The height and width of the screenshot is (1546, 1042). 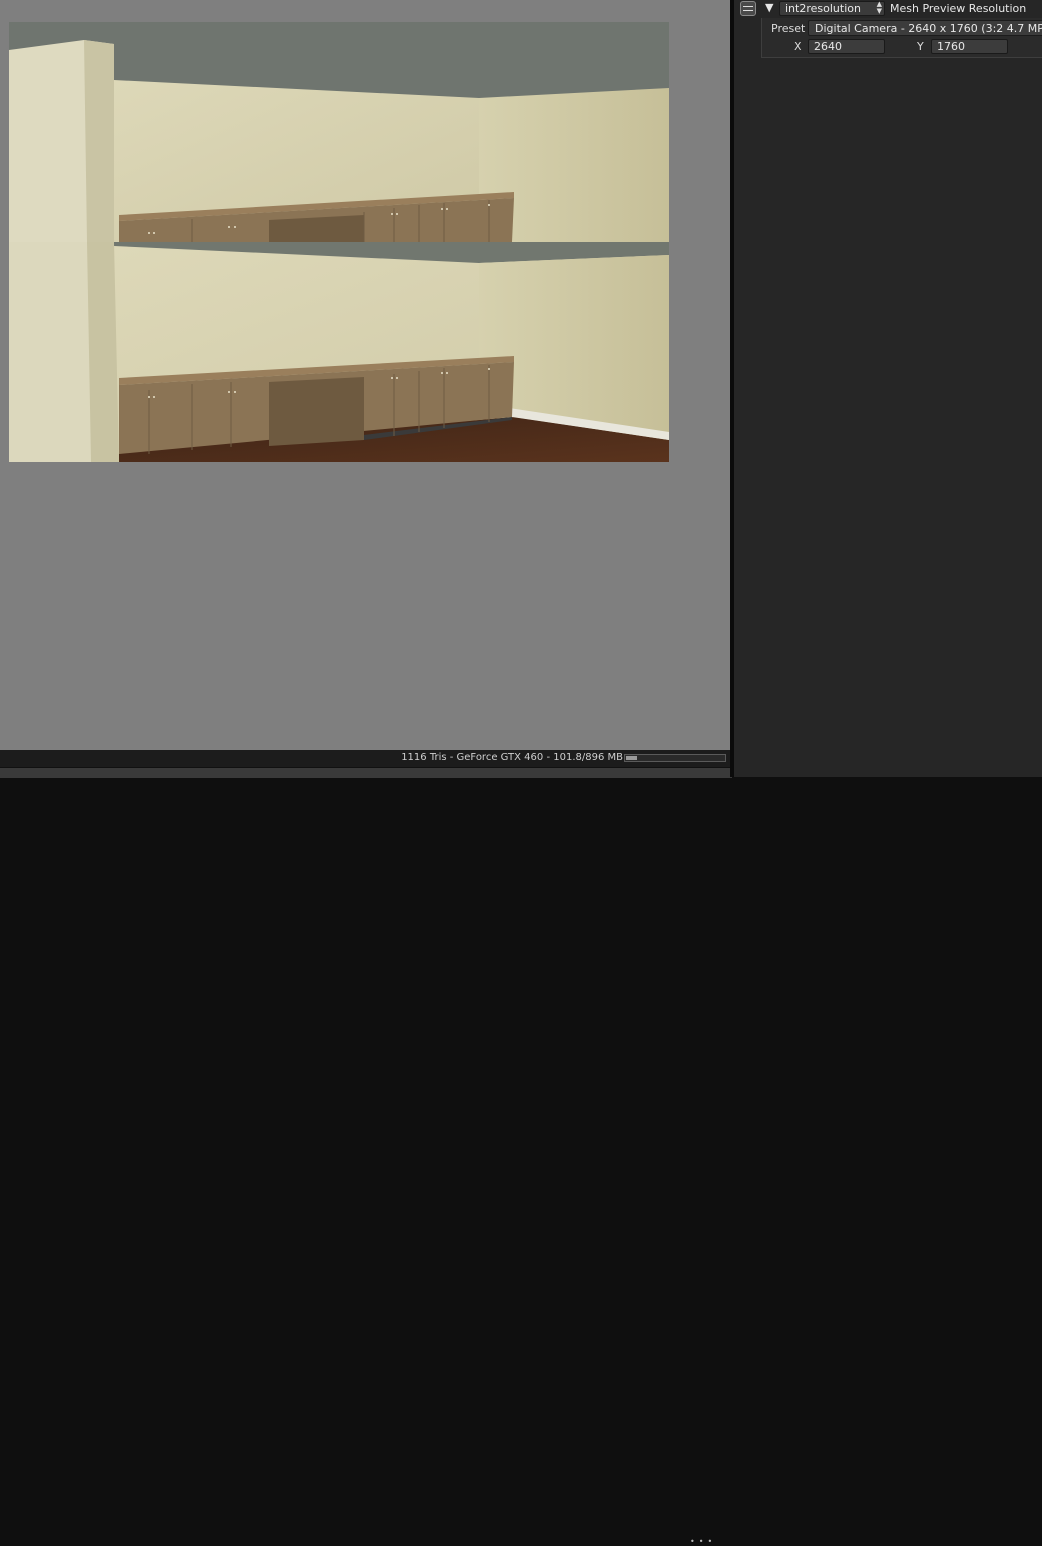 I want to click on x-resolution-field: 2640, so click(x=846, y=46).